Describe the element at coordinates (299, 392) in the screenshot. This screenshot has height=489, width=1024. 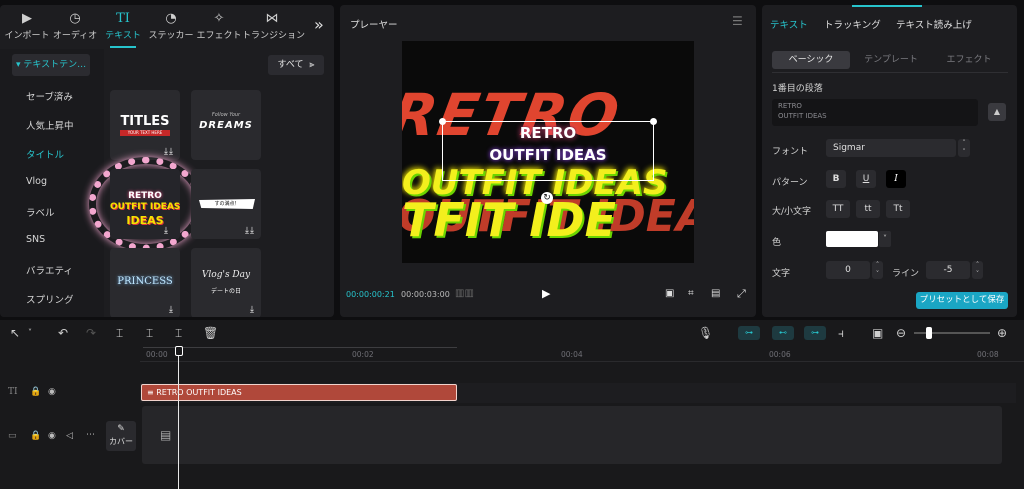
I see `text-clip: ≡ RETRO OUTFIT IDEAS` at that location.